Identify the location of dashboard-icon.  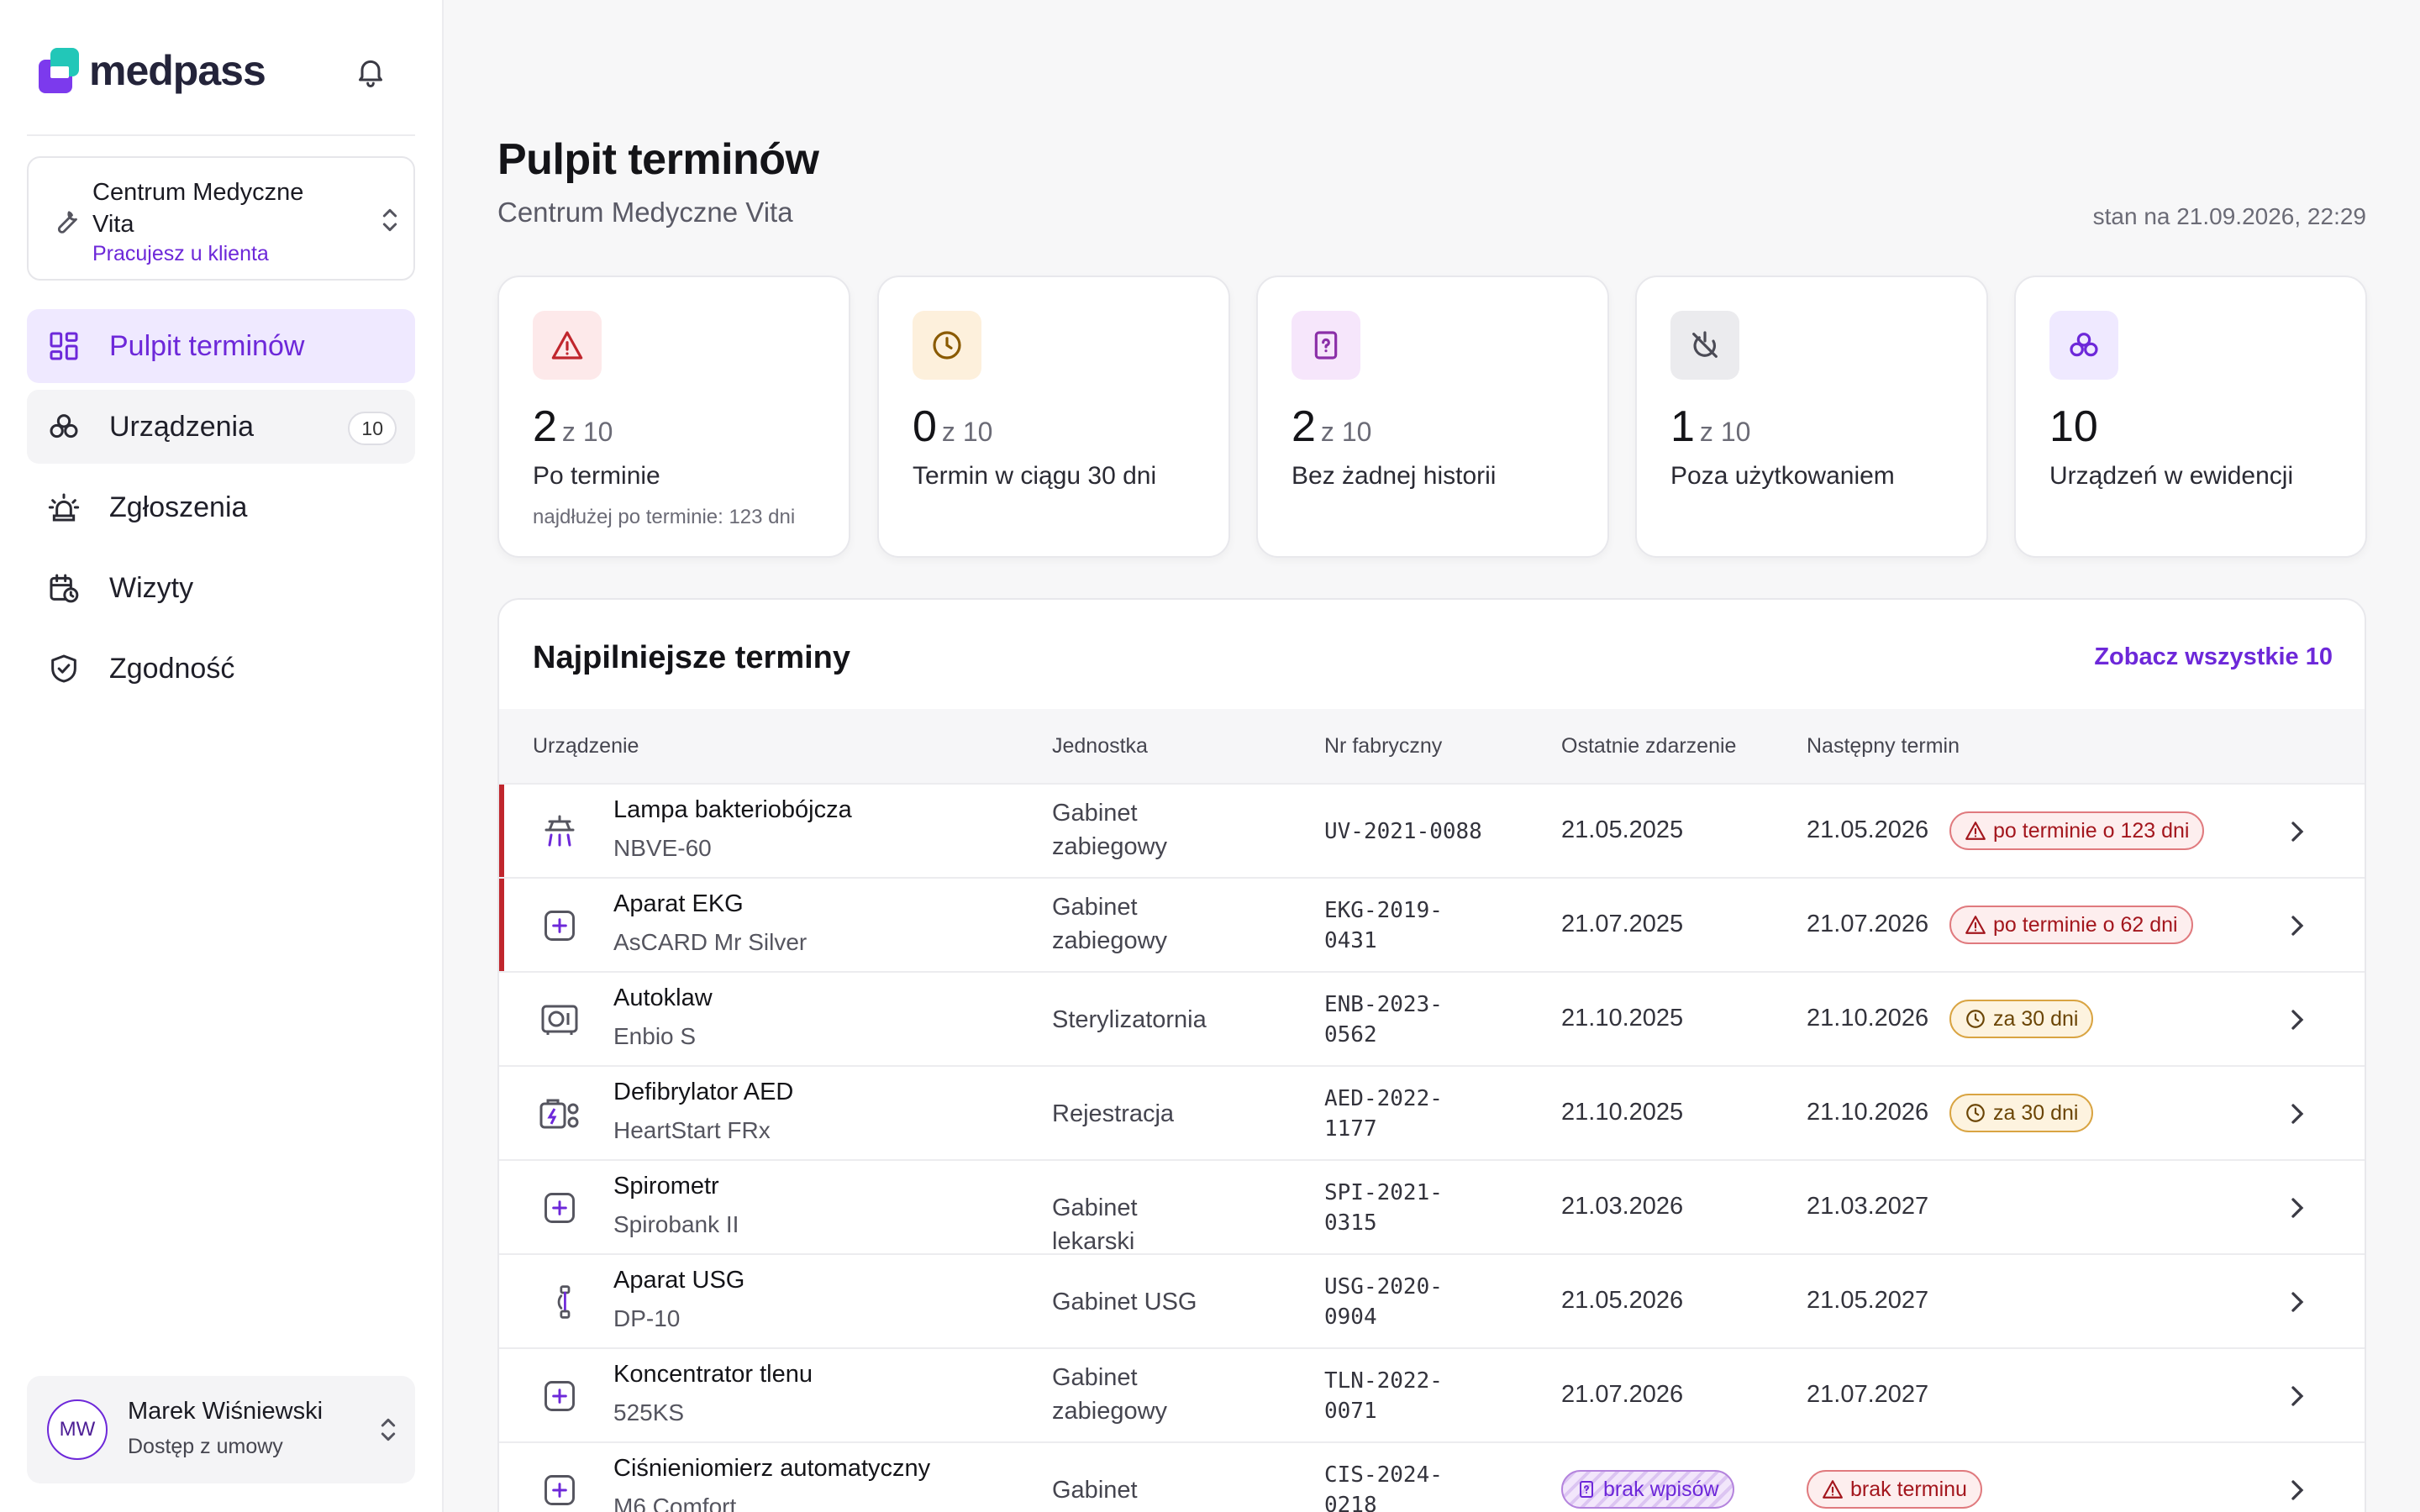
(64, 346).